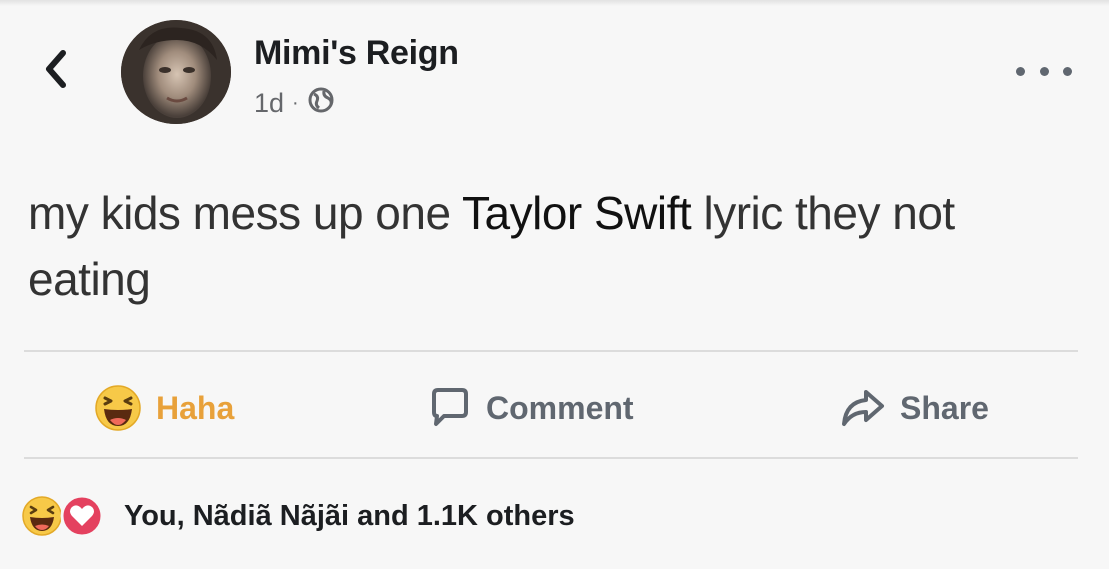 Image resolution: width=1109 pixels, height=569 pixels. I want to click on reaction-icons, so click(67, 516).